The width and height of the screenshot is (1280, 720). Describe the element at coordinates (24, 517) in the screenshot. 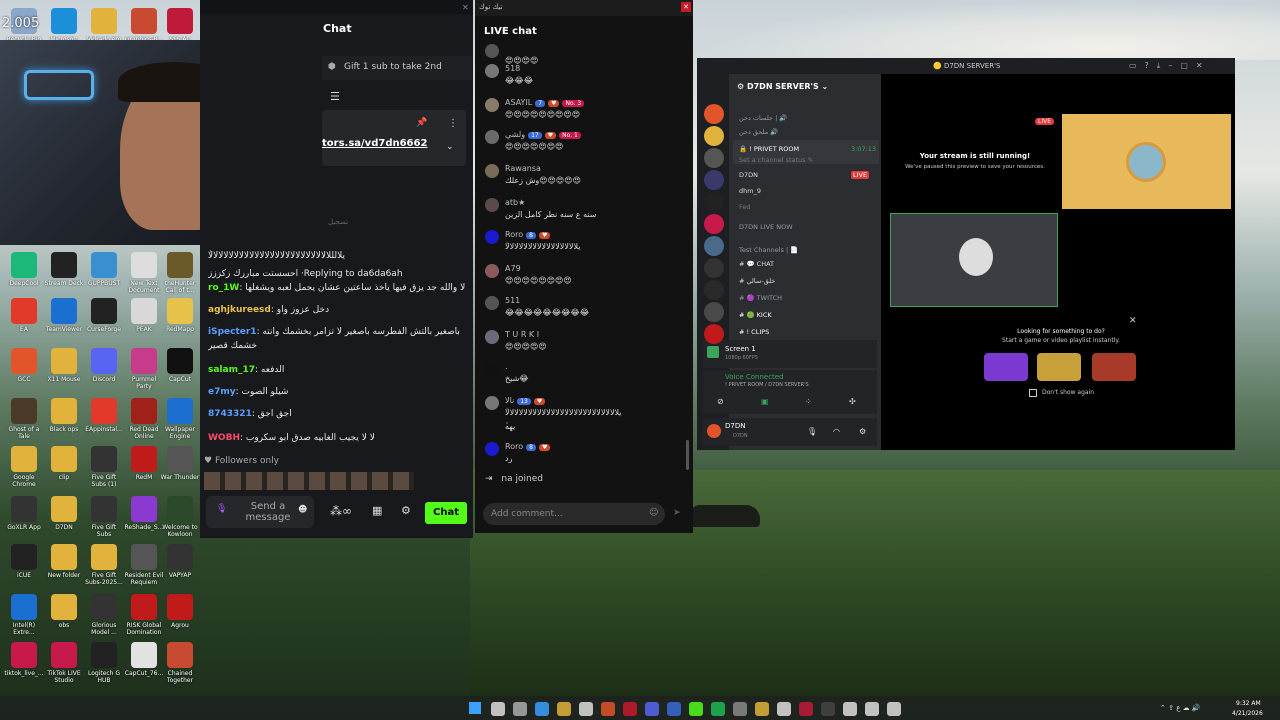

I see `desktop-icon: GoXLR App` at that location.